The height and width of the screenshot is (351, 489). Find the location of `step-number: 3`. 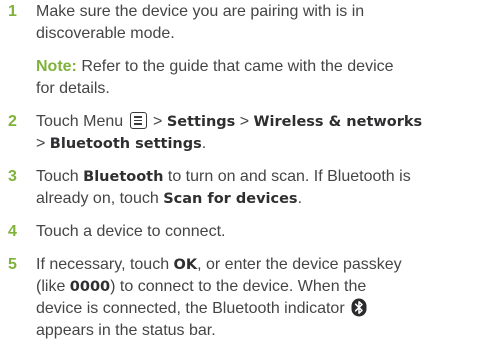

step-number: 3 is located at coordinates (12, 176).